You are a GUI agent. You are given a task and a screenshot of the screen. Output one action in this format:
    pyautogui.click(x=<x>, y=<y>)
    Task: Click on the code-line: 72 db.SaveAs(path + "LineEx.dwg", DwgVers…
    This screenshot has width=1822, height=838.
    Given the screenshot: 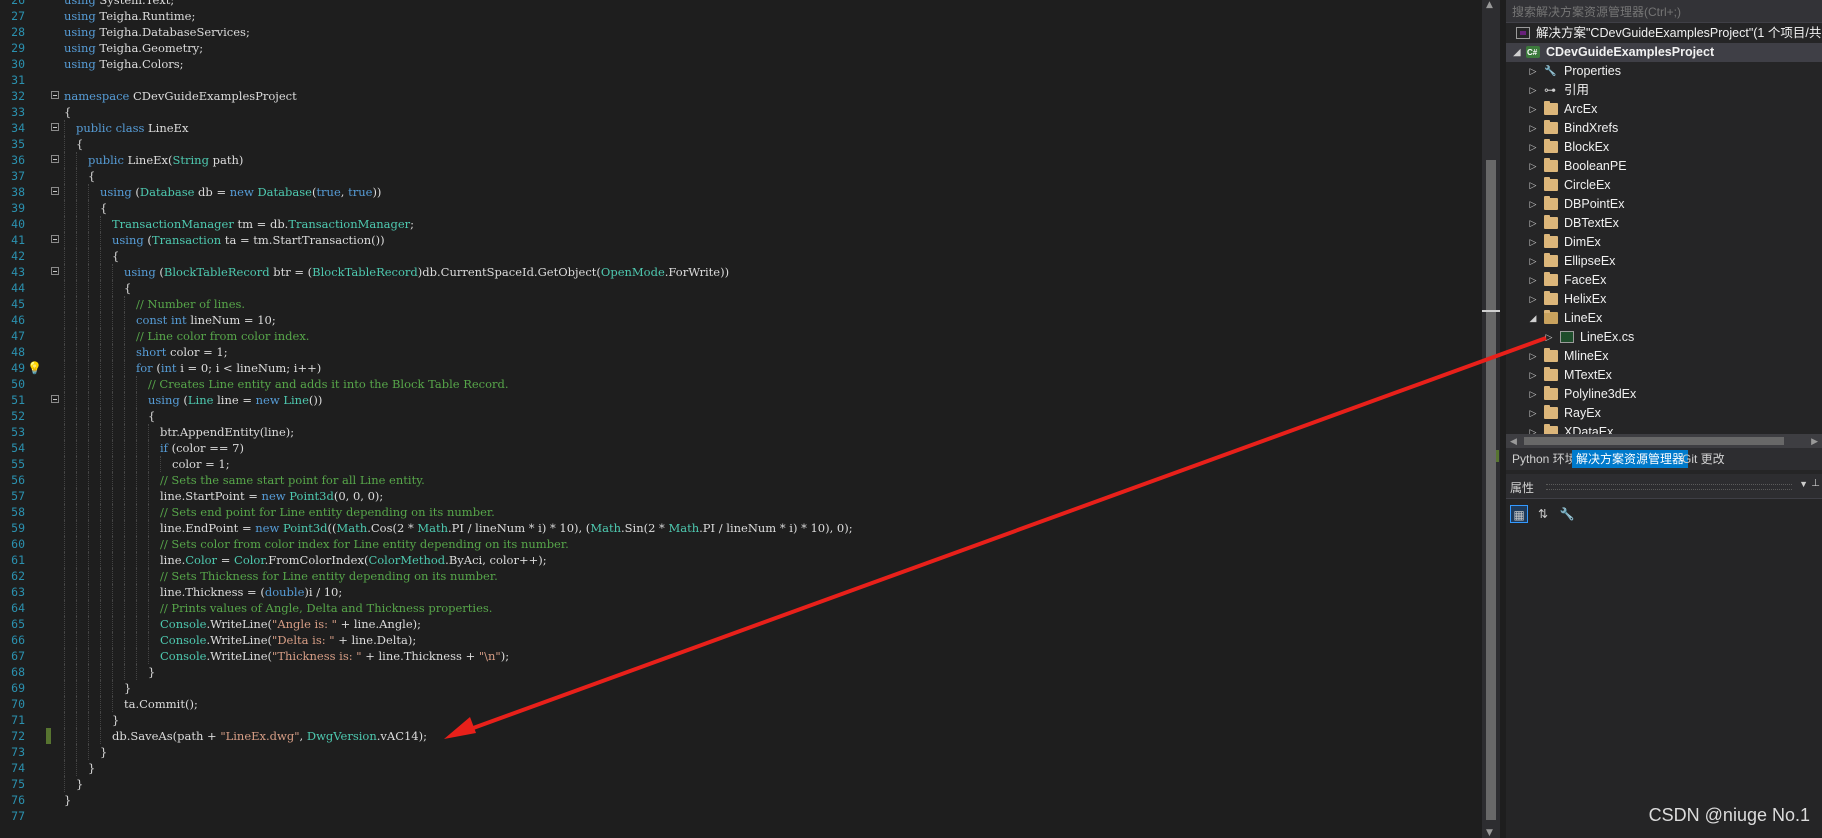 What is the action you would take?
    pyautogui.click(x=740, y=736)
    